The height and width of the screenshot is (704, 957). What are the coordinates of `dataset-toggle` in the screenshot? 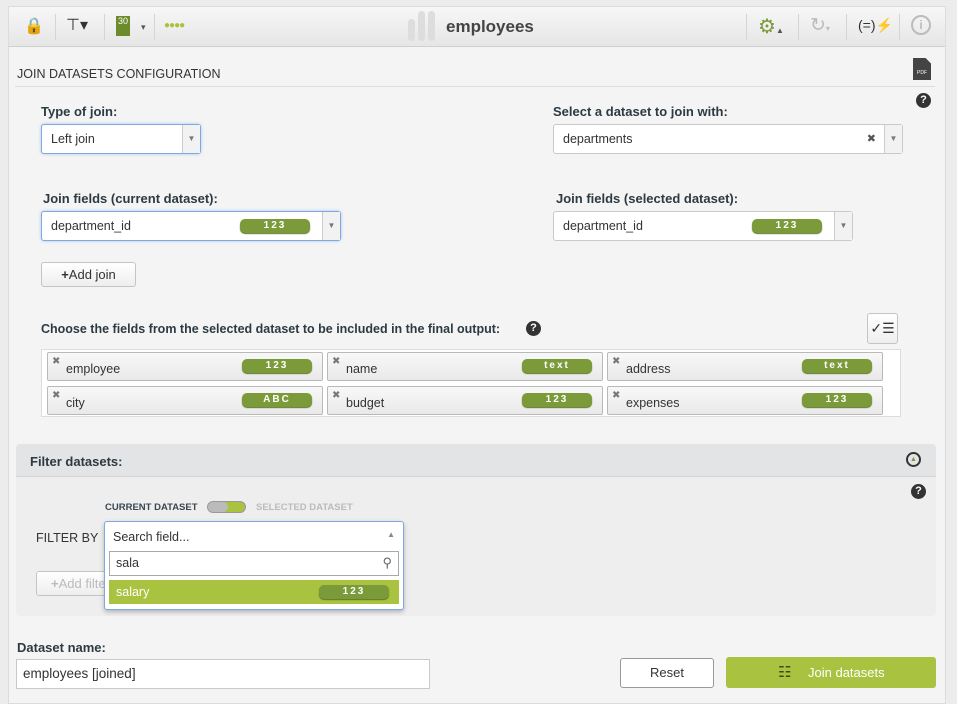 It's located at (226, 507).